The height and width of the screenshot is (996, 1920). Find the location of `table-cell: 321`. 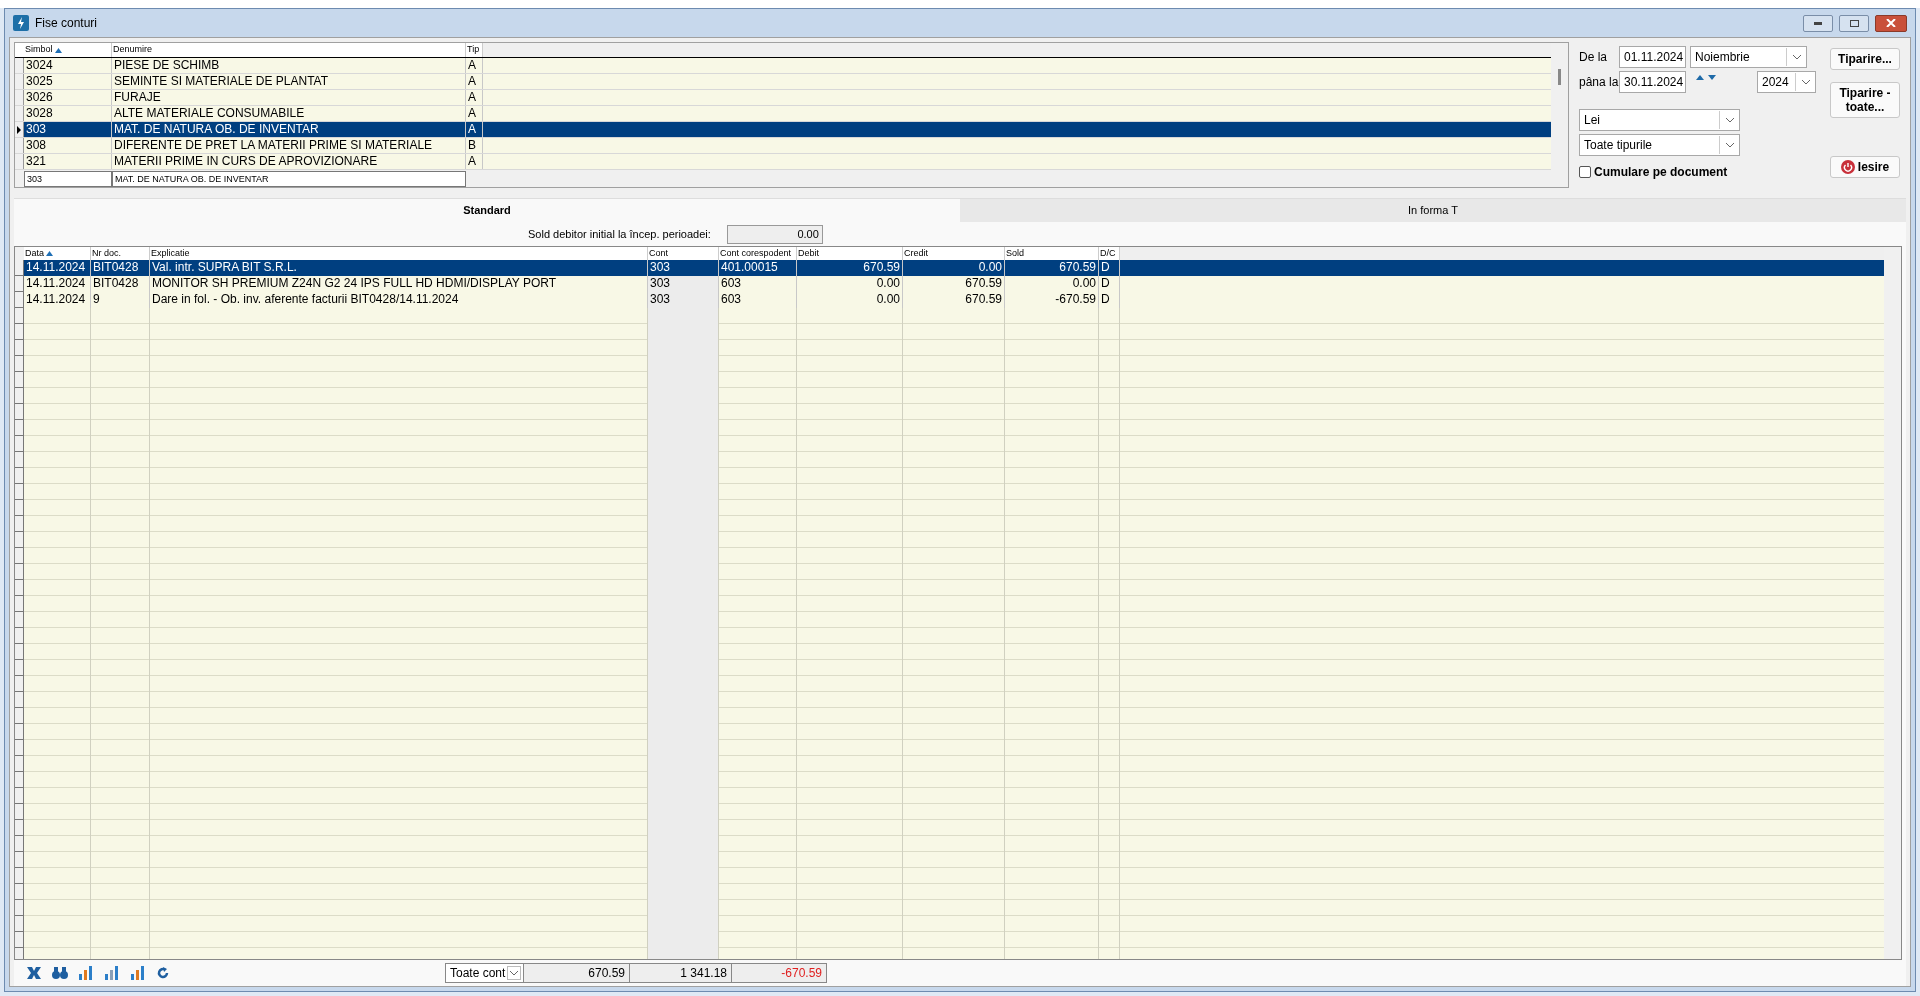

table-cell: 321 is located at coordinates (68, 161).